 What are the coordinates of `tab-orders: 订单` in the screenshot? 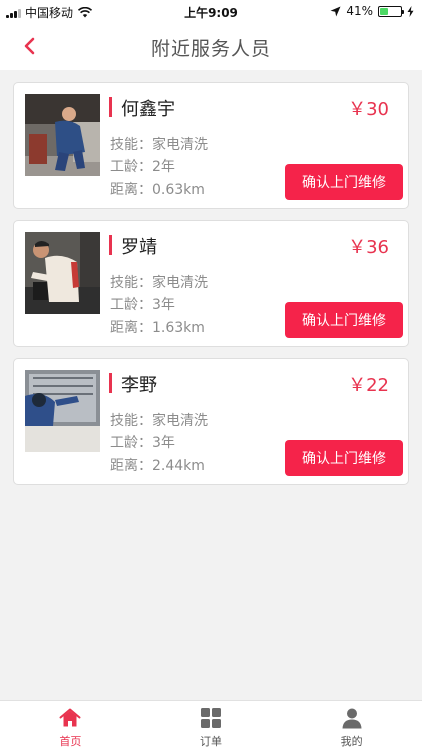 It's located at (211, 725).